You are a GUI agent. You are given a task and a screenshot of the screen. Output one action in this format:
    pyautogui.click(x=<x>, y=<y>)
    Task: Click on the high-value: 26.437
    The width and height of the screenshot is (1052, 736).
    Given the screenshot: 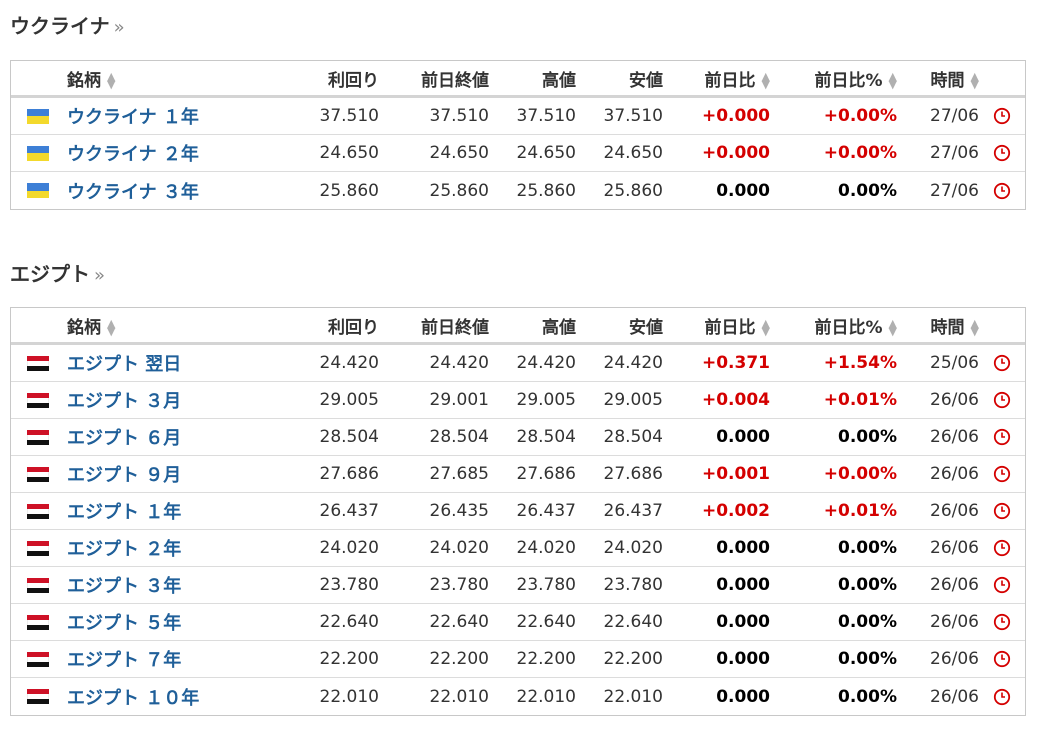 What is the action you would take?
    pyautogui.click(x=546, y=511)
    